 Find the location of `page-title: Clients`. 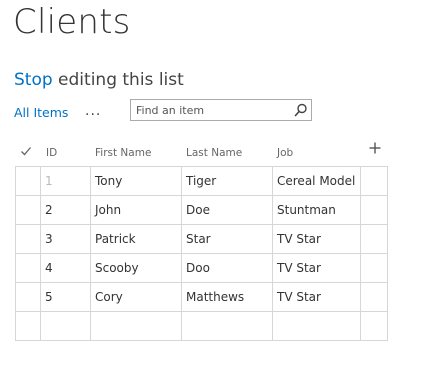

page-title: Clients is located at coordinates (72, 22).